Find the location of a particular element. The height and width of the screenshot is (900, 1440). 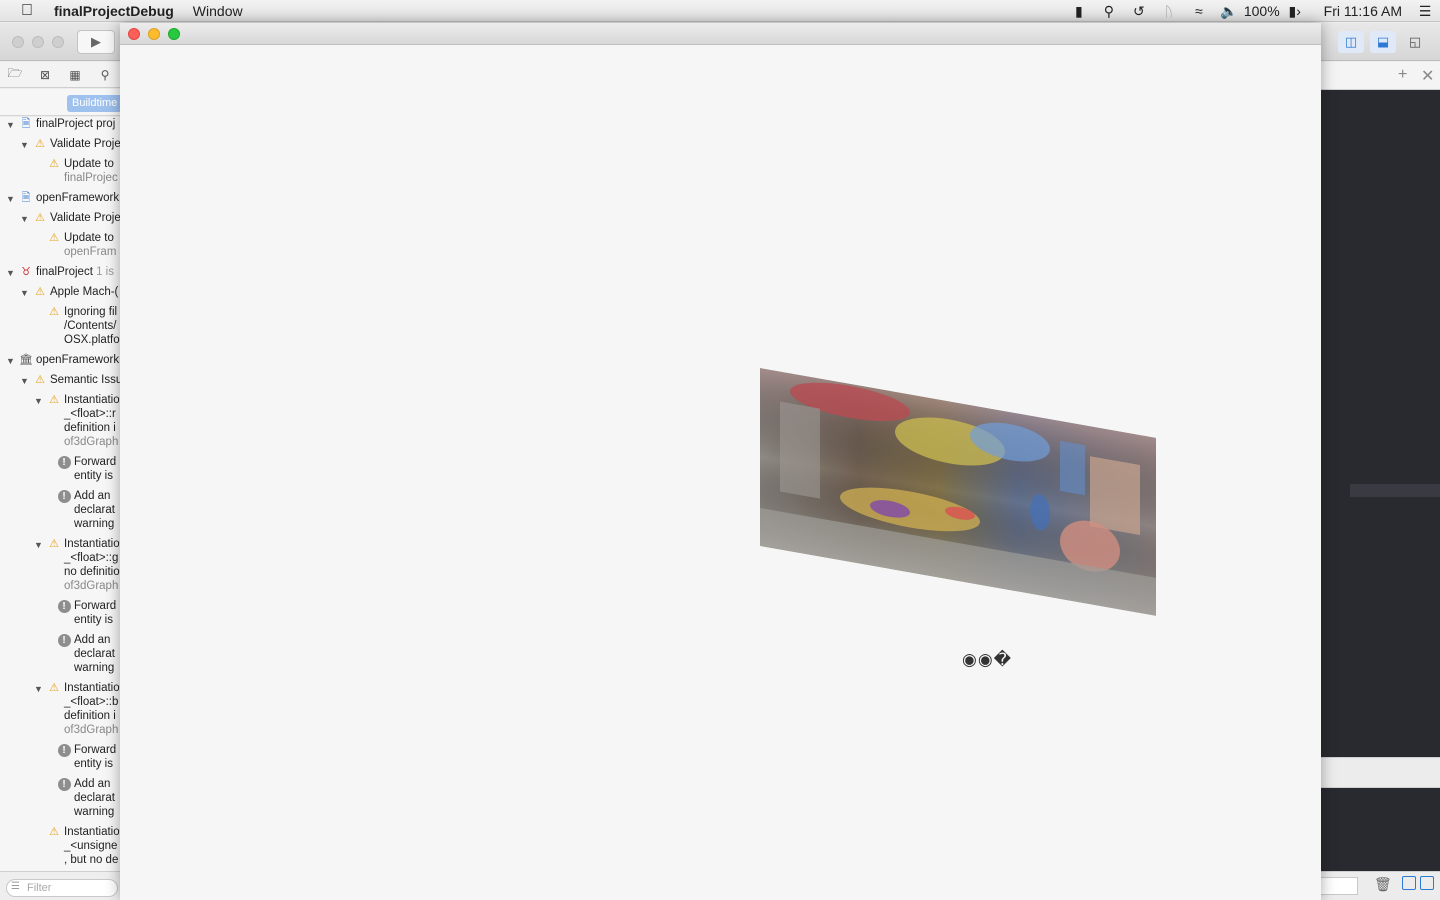

battery-percent: 100% is located at coordinates (1262, 11).